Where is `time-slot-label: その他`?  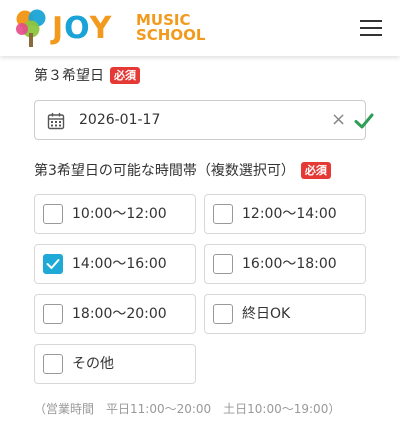
time-slot-label: その他 is located at coordinates (93, 364).